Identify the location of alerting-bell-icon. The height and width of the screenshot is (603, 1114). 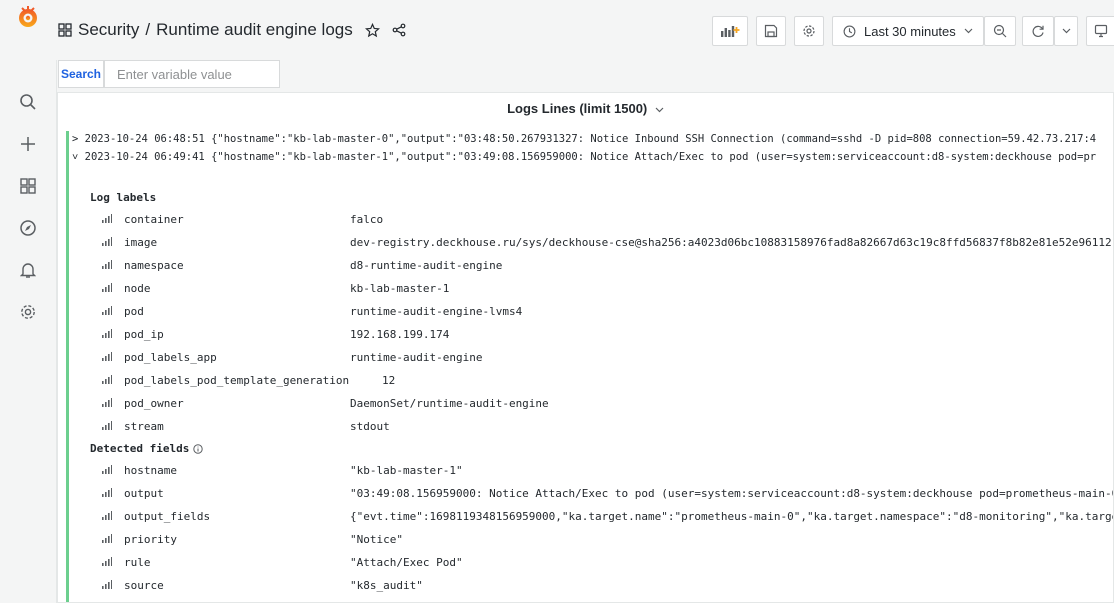
(28, 270).